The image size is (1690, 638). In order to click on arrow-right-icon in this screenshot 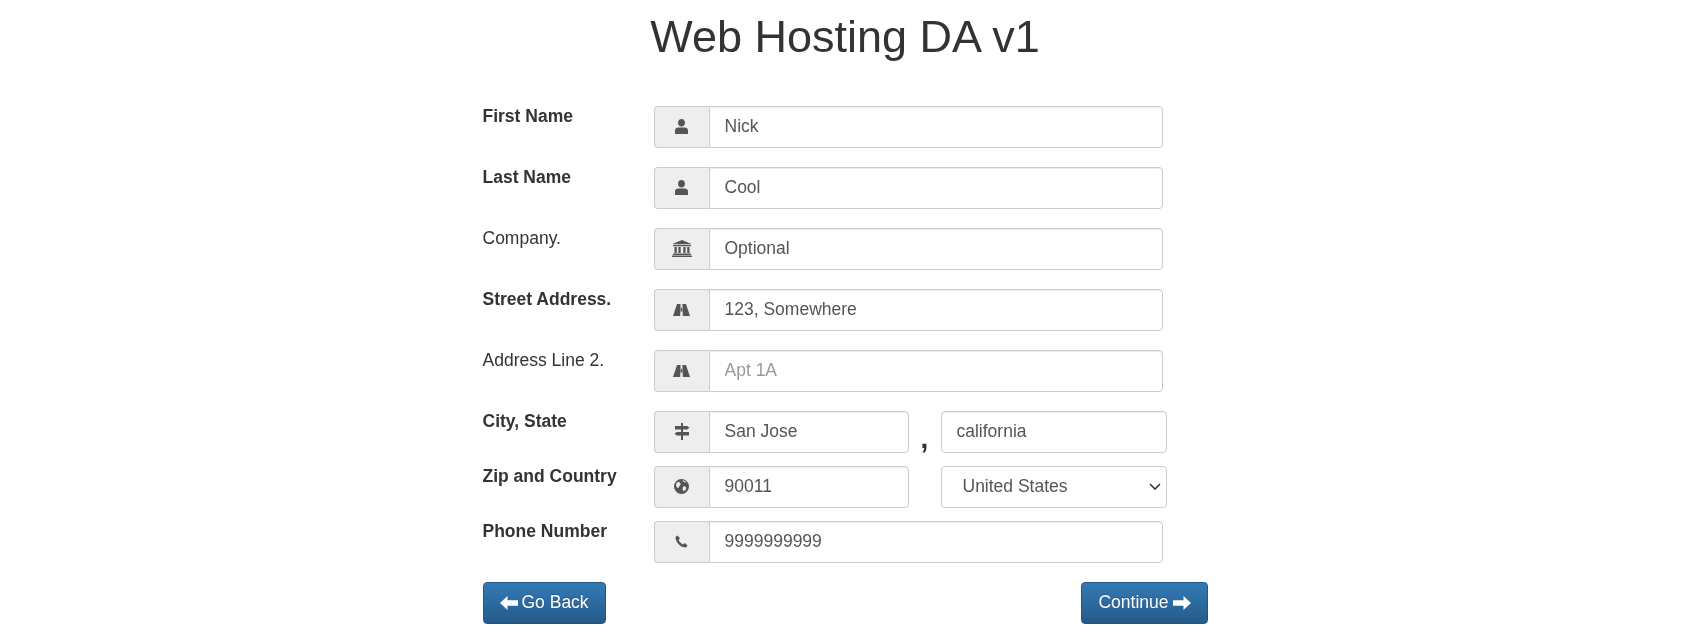, I will do `click(1181, 602)`.